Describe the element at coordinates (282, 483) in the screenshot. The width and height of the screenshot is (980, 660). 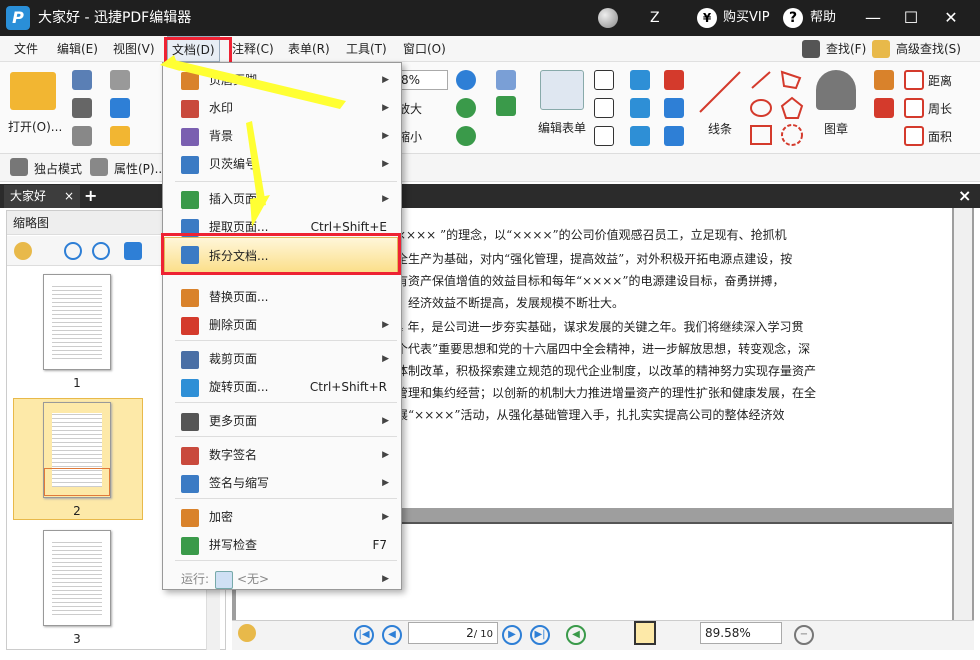
I see `menu-item-sign-initials: 签名与缩写 ▶` at that location.